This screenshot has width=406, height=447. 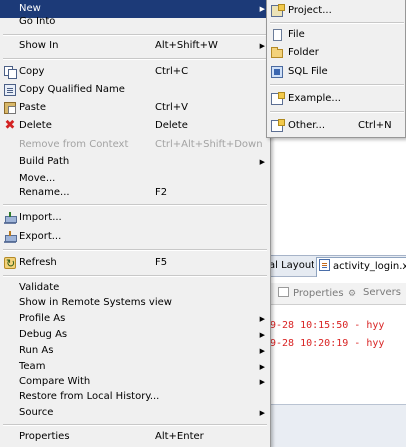 I want to click on menu-item-label: Refresh, so click(x=38, y=262).